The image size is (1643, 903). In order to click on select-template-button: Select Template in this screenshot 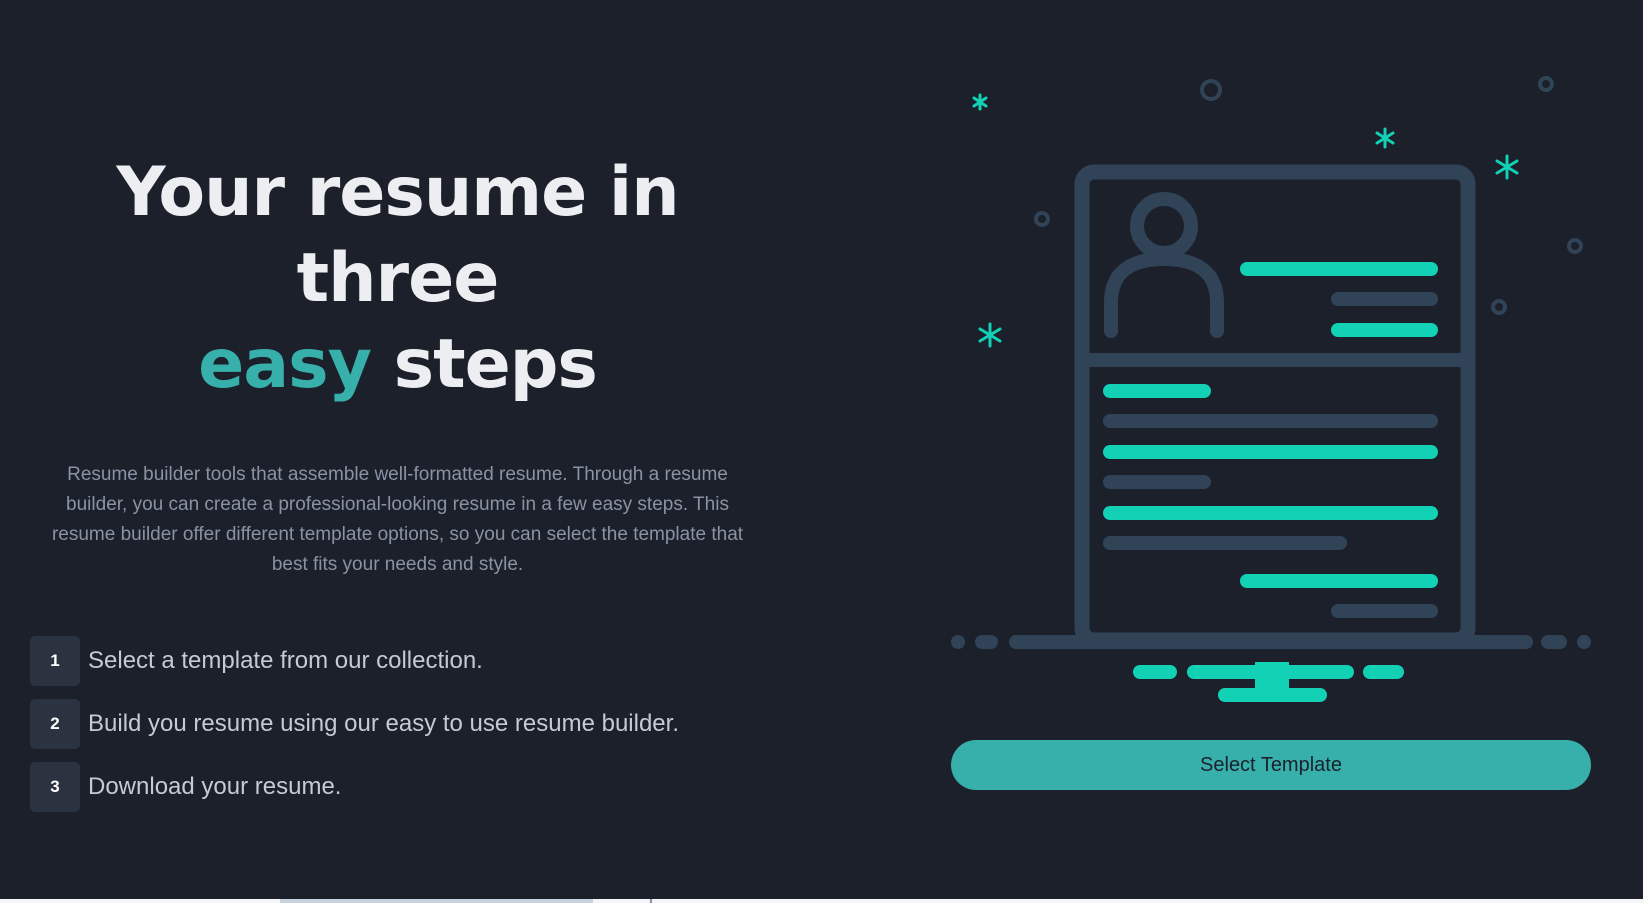, I will do `click(1271, 765)`.